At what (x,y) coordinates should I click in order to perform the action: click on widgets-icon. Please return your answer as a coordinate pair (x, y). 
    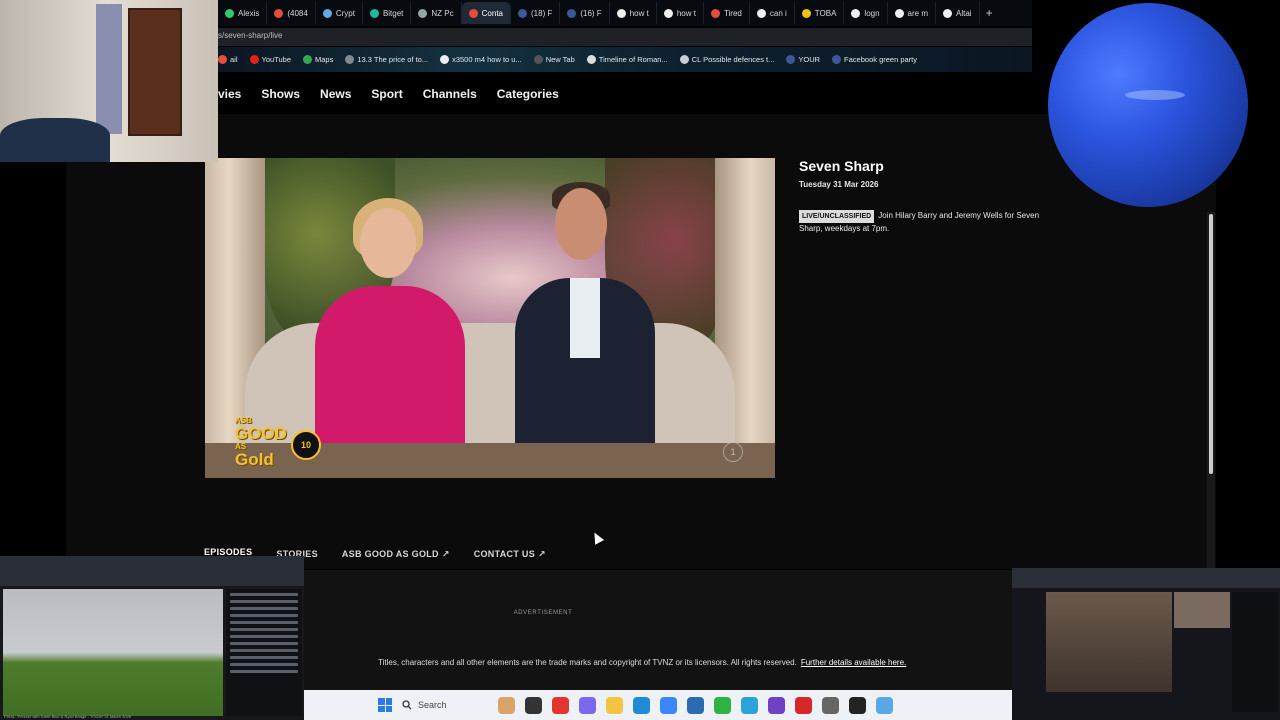
    Looking at the image, I should click on (506, 705).